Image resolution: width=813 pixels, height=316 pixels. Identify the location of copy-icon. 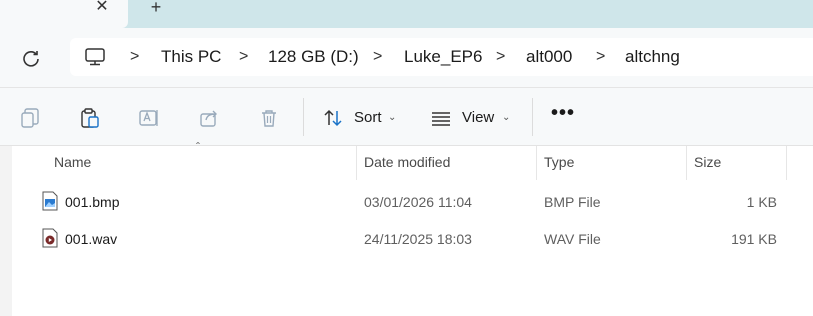
(30, 118).